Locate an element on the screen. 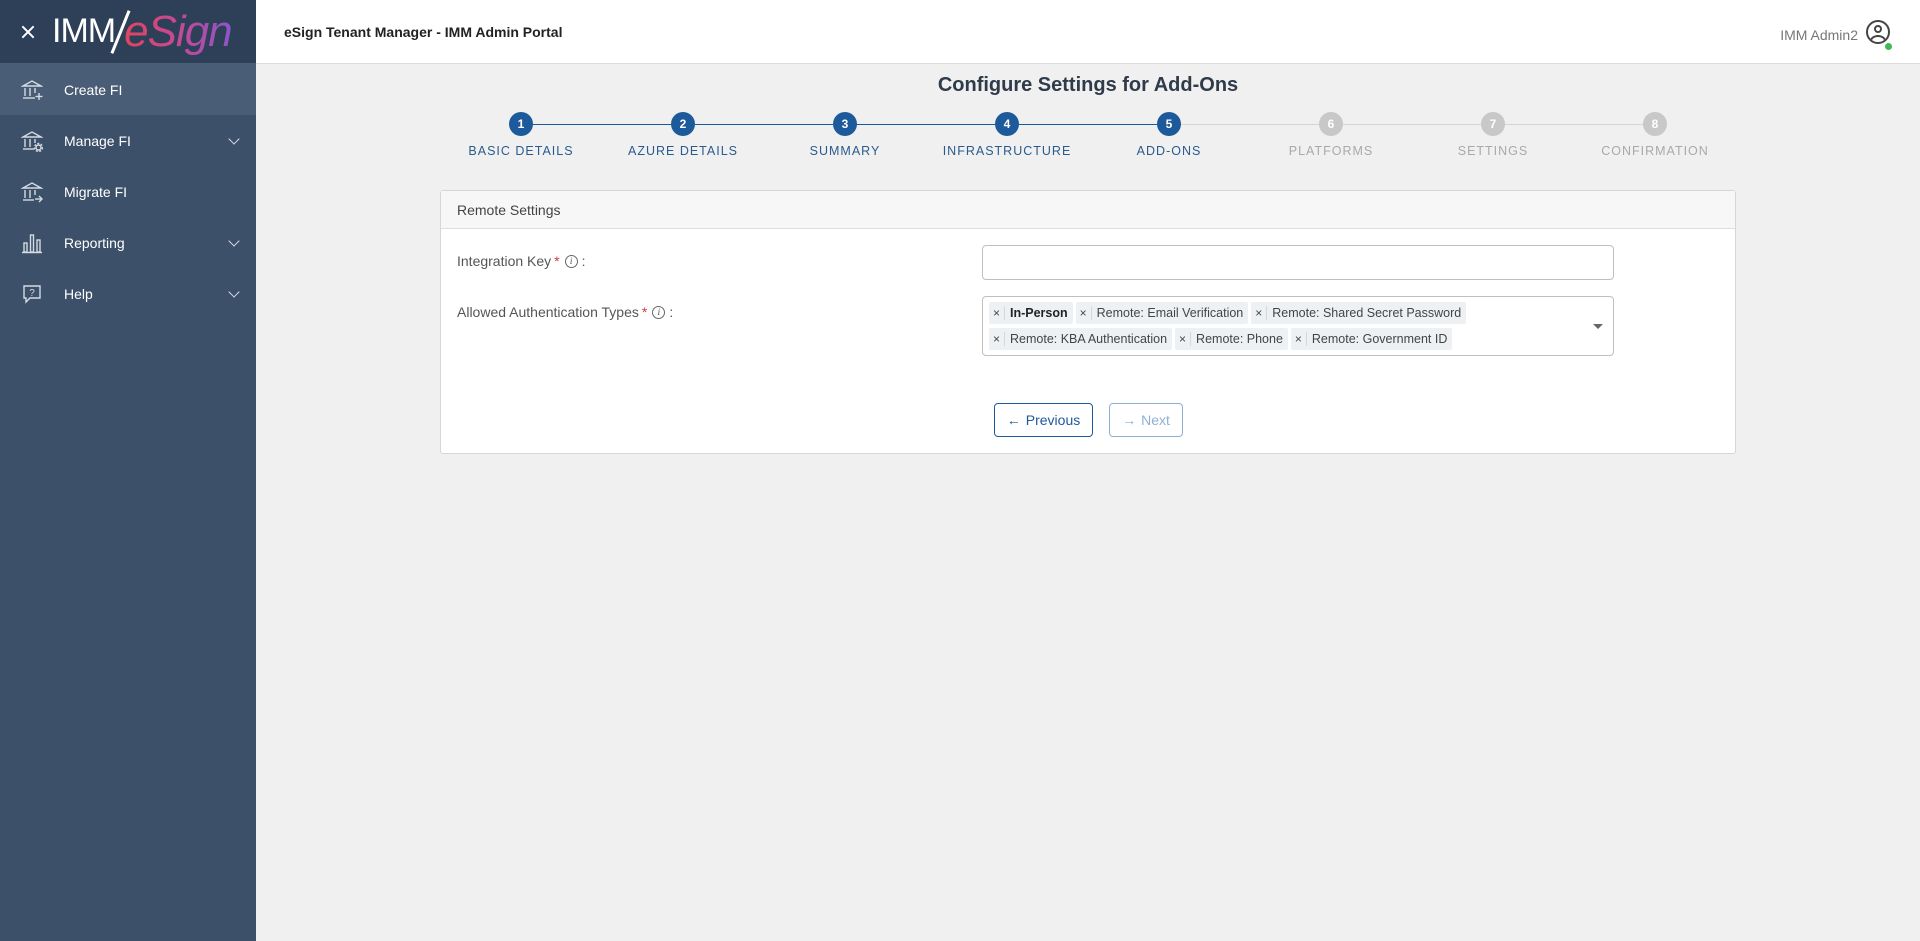 This screenshot has height=941, width=1920. page-title: Configure Settings for Add-Ons is located at coordinates (1088, 85).